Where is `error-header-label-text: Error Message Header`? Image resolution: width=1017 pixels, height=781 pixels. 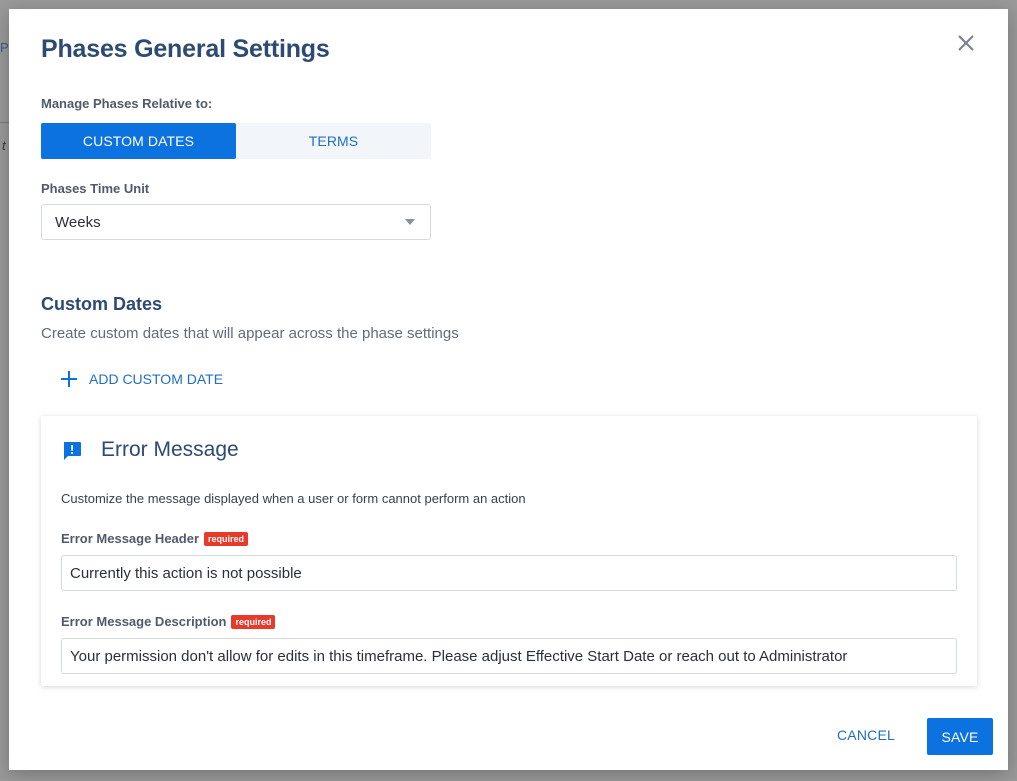
error-header-label-text: Error Message Header is located at coordinates (130, 538).